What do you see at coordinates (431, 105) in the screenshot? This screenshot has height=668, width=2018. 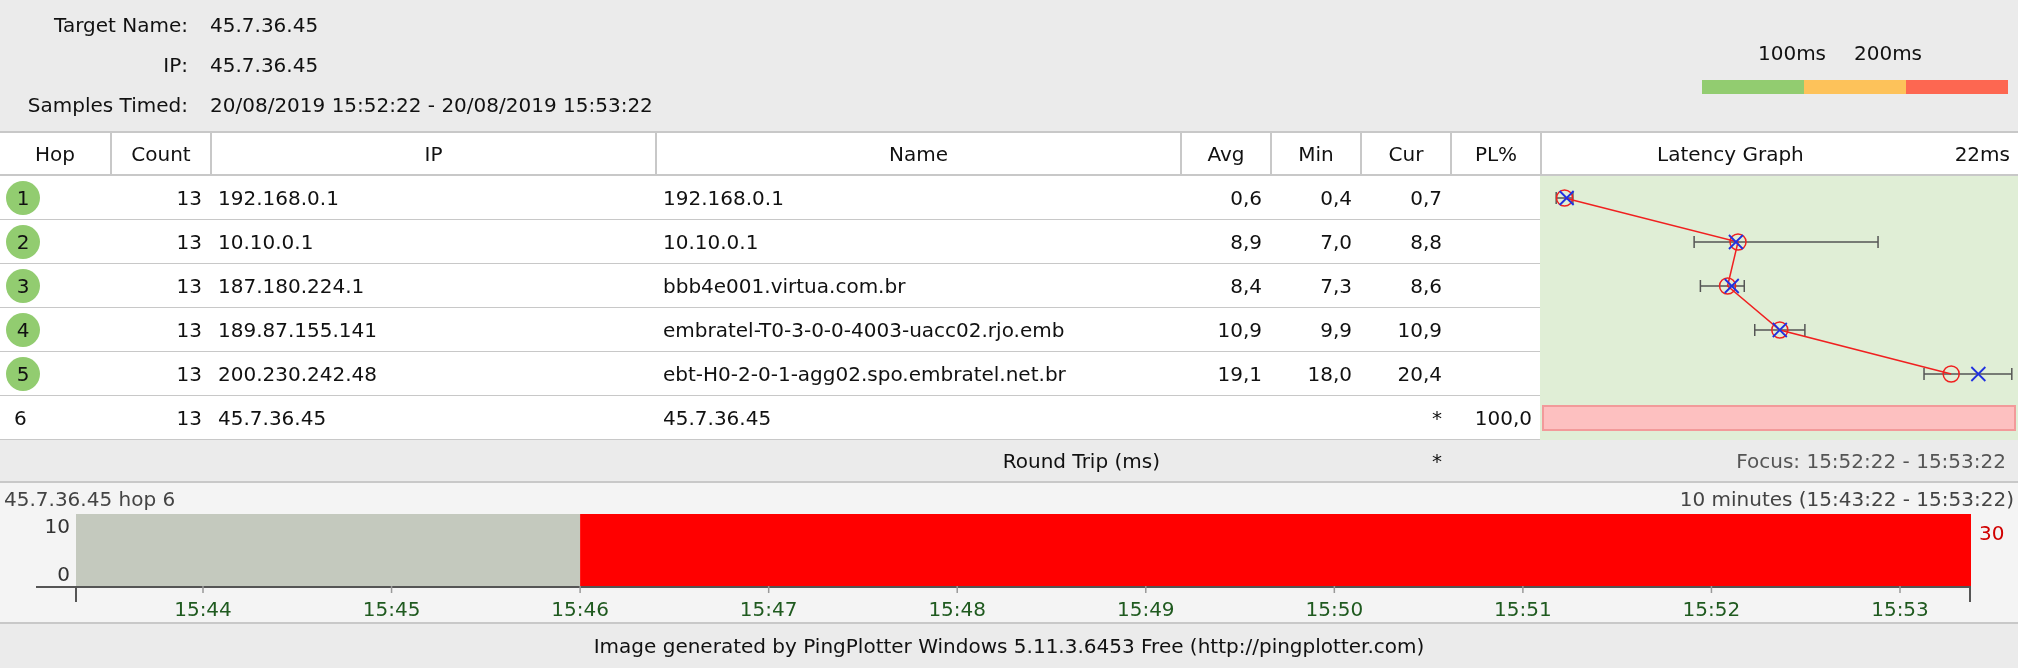 I see `summary-value: 20/08/2019 15:52:22 - 20/08/2019 15:53:22` at bounding box center [431, 105].